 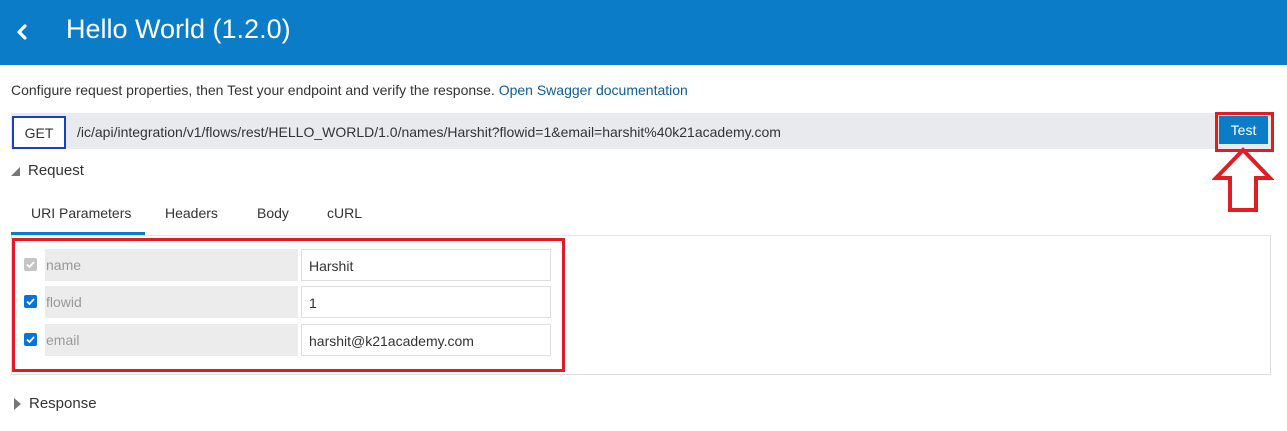 What do you see at coordinates (39, 132) in the screenshot?
I see `http-method-badge: GET` at bounding box center [39, 132].